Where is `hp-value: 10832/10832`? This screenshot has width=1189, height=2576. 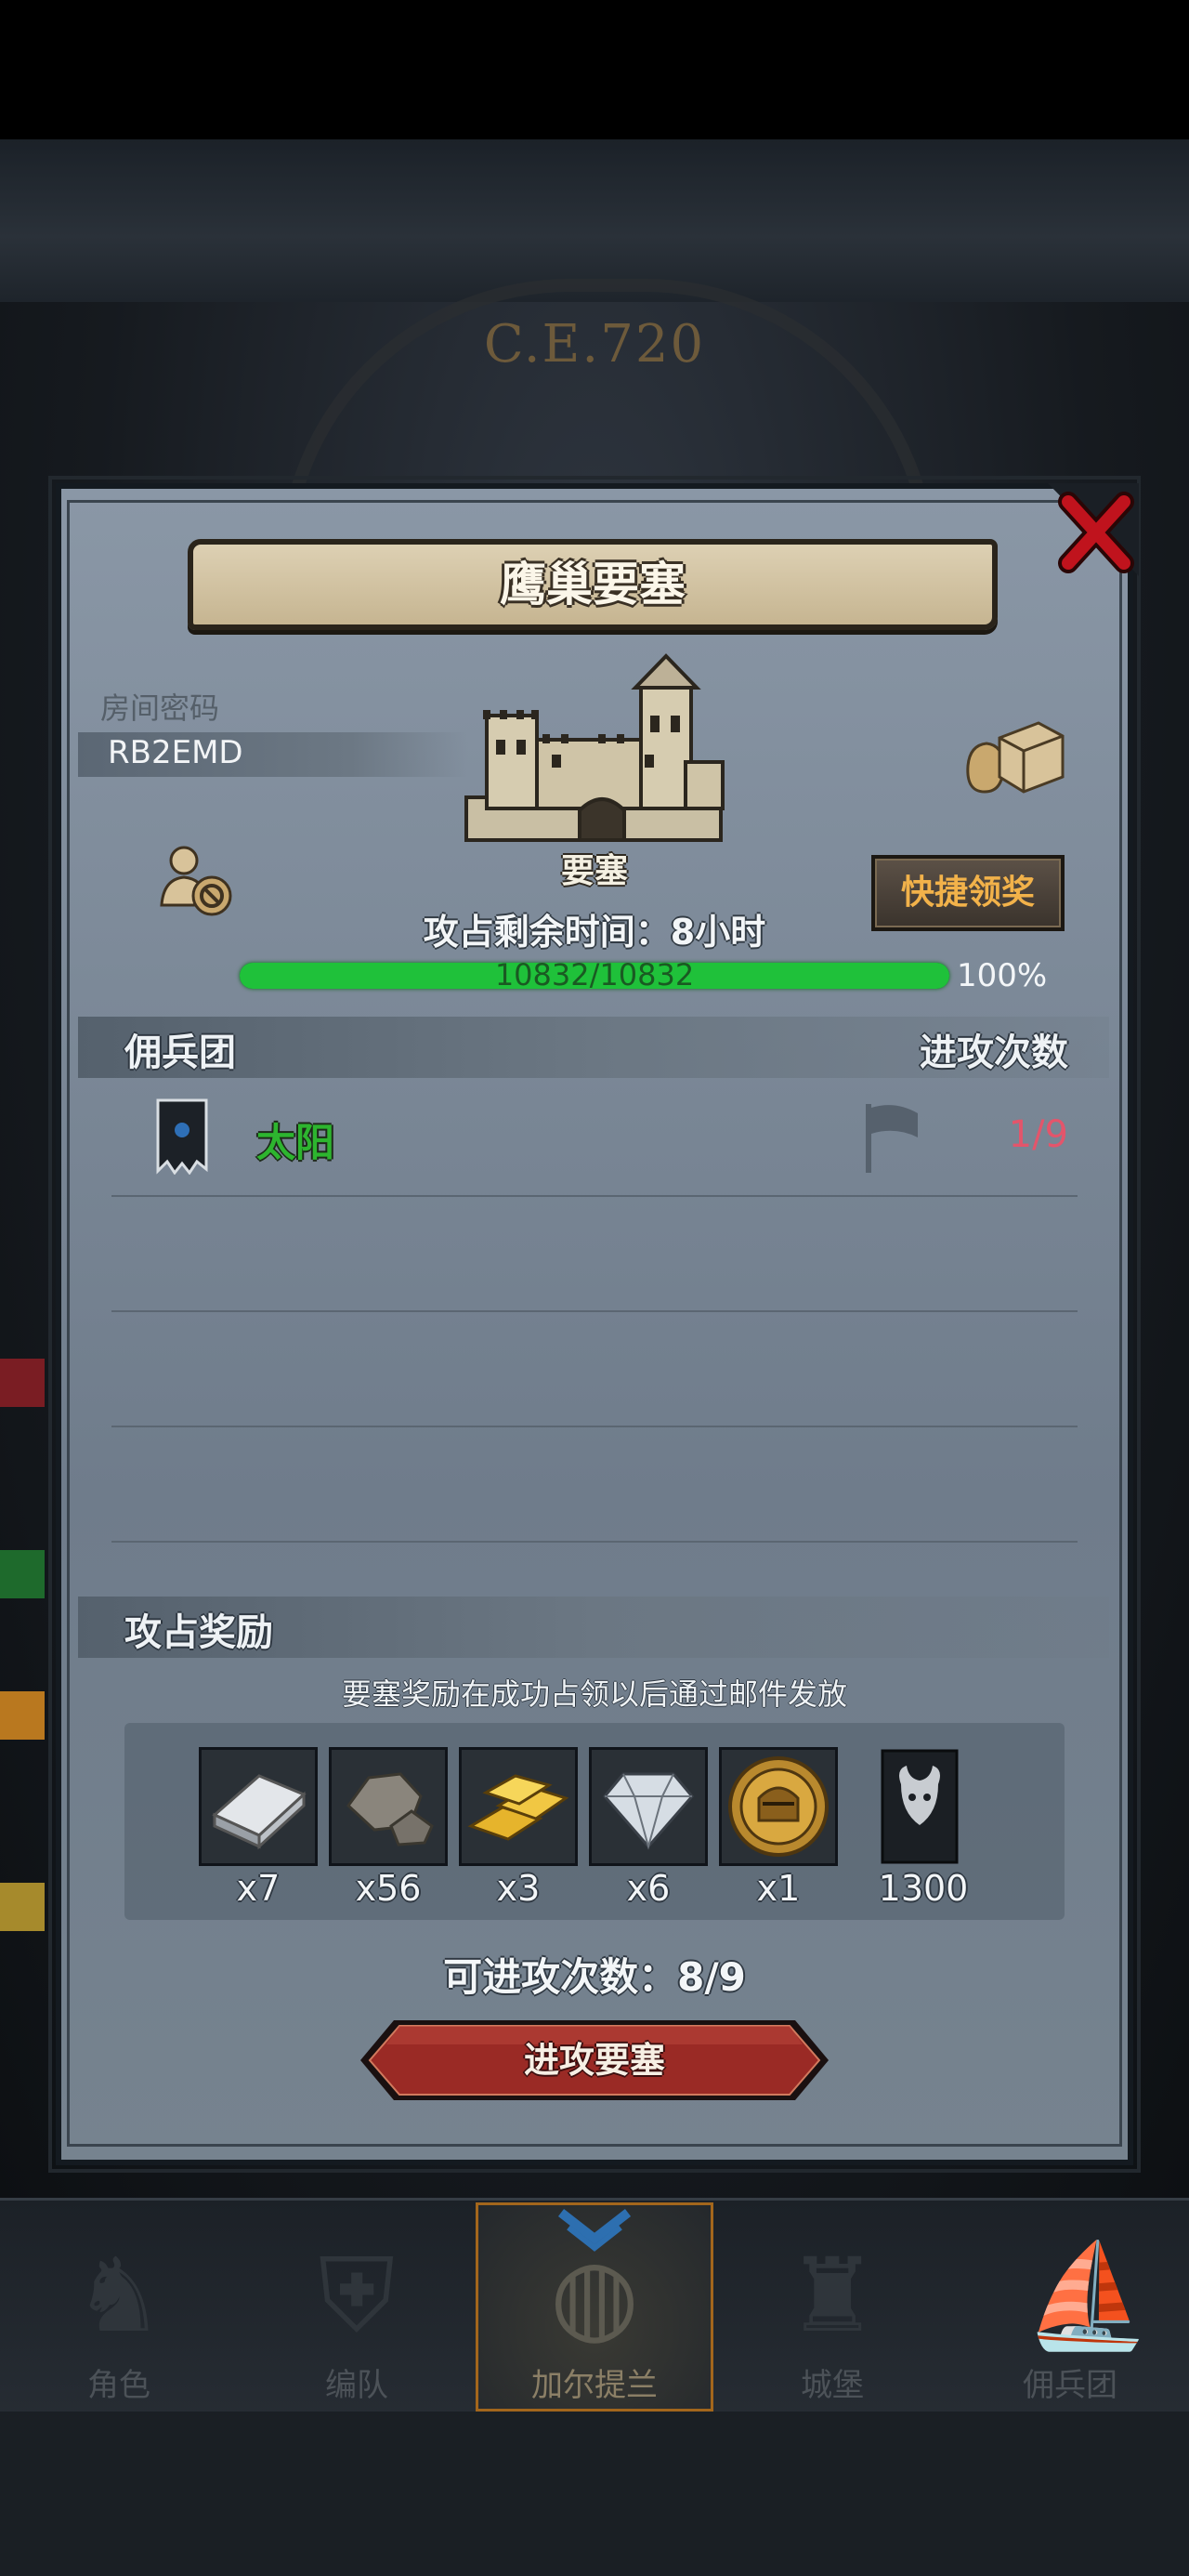 hp-value: 10832/10832 is located at coordinates (594, 974).